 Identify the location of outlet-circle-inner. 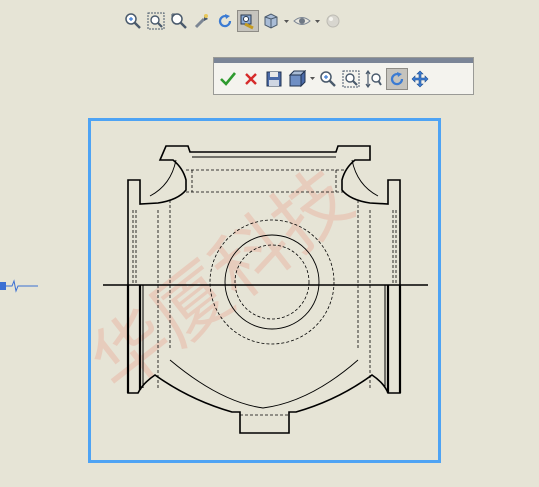
(272, 282).